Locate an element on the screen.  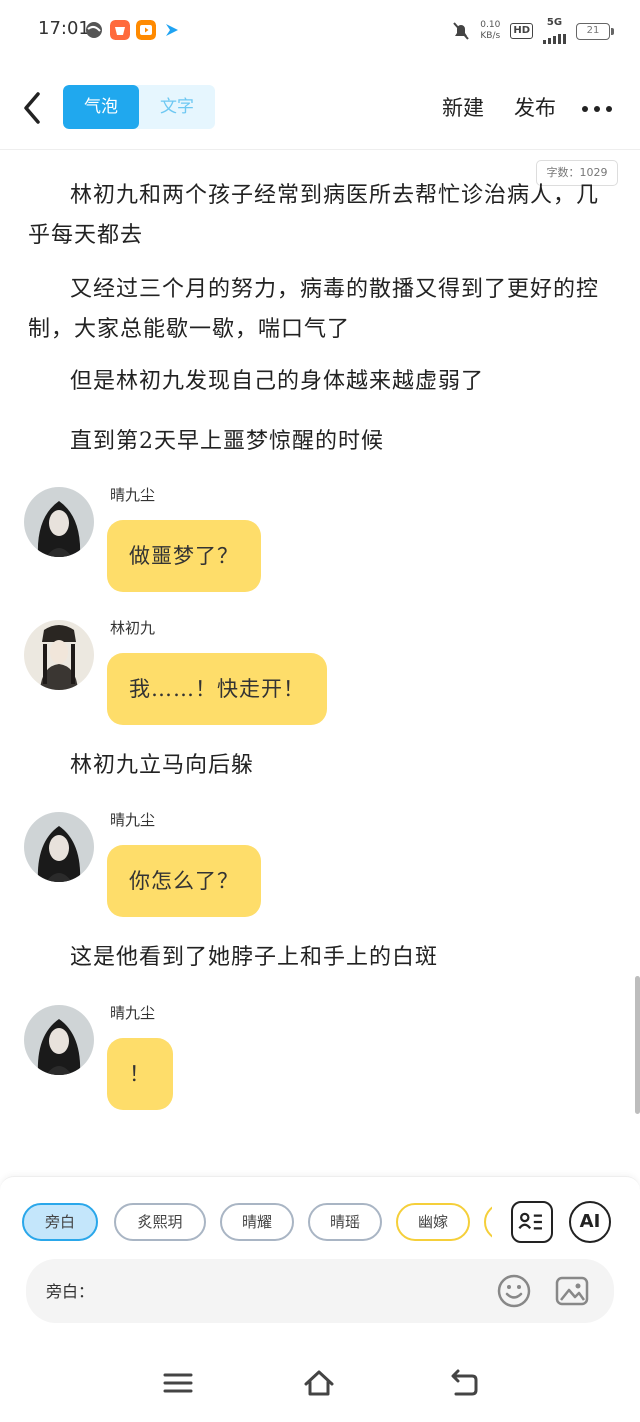
narration: 这是他看到了她脖子上和手上的白斑 is located at coordinates (254, 957).